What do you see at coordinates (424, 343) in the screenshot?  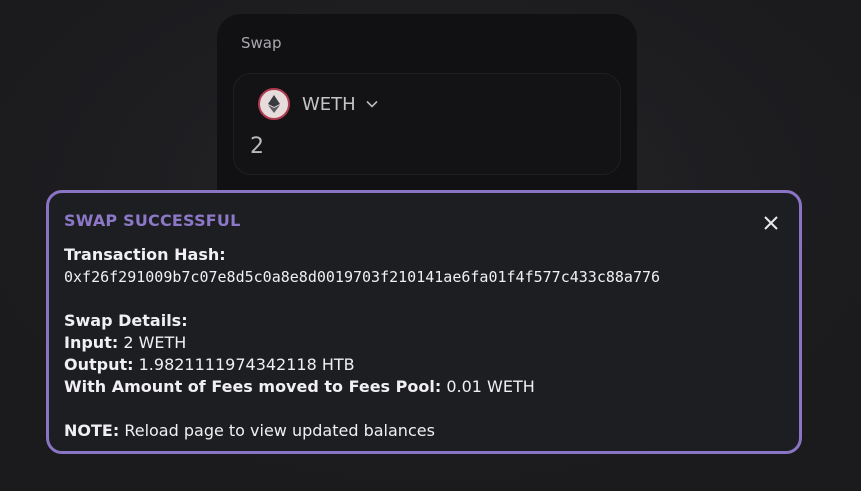 I see `input-detail-row: Input: 2 WETH` at bounding box center [424, 343].